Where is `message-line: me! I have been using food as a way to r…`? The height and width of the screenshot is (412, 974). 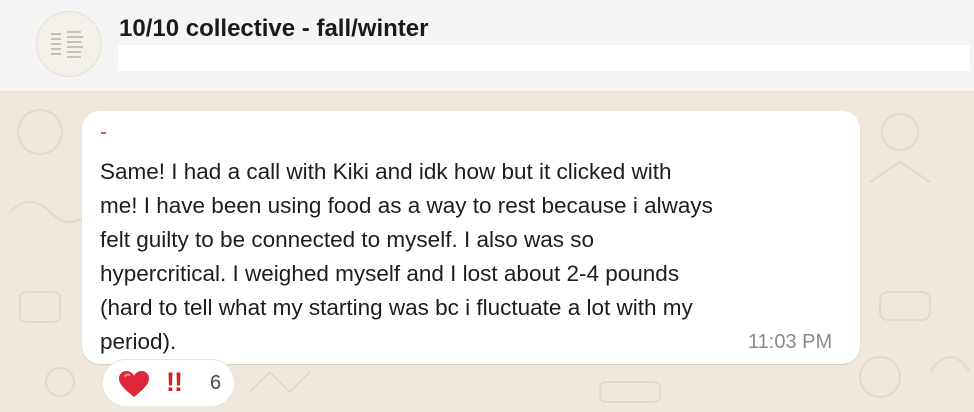
message-line: me! I have been using food as a way to r… is located at coordinates (406, 205).